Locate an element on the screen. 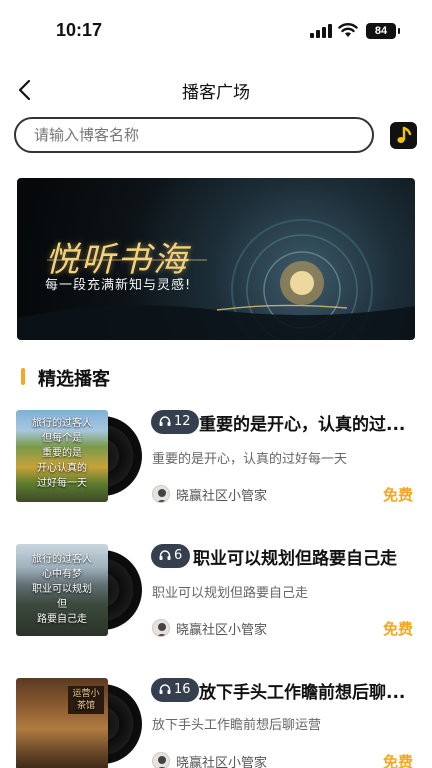 This screenshot has height=768, width=432. wifi-icon is located at coordinates (348, 30).